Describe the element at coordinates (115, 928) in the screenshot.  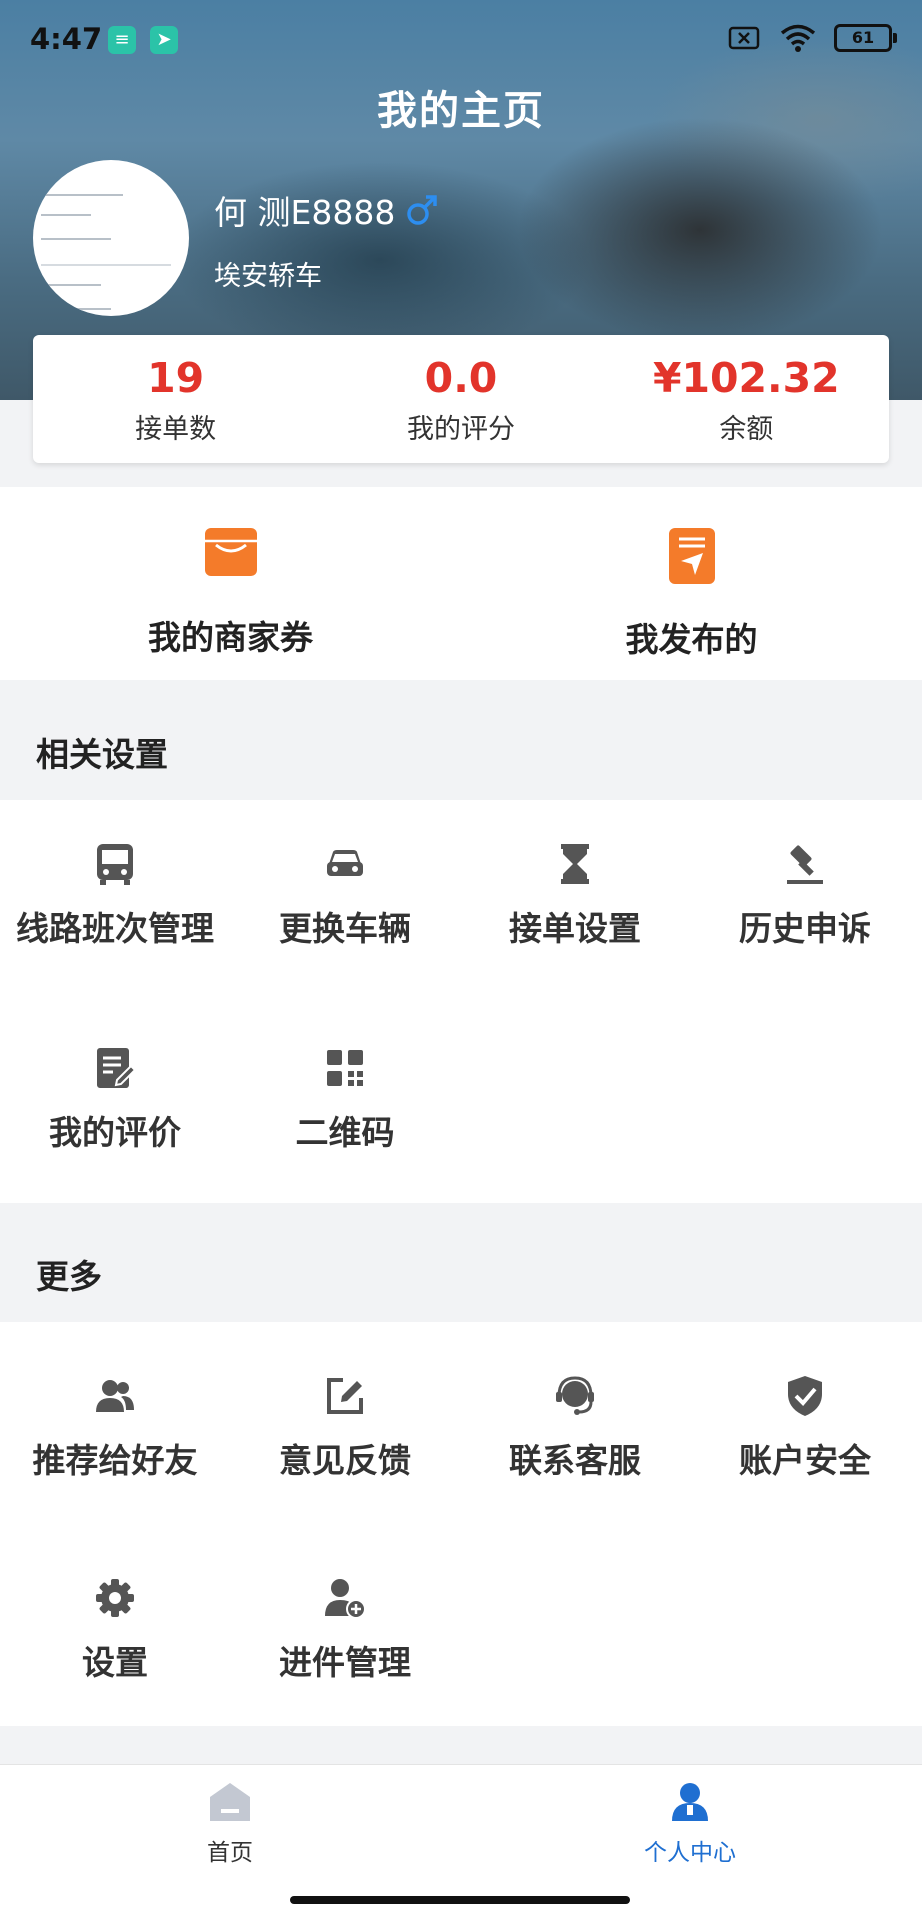
I see `grid-label: 线路班次管理` at that location.